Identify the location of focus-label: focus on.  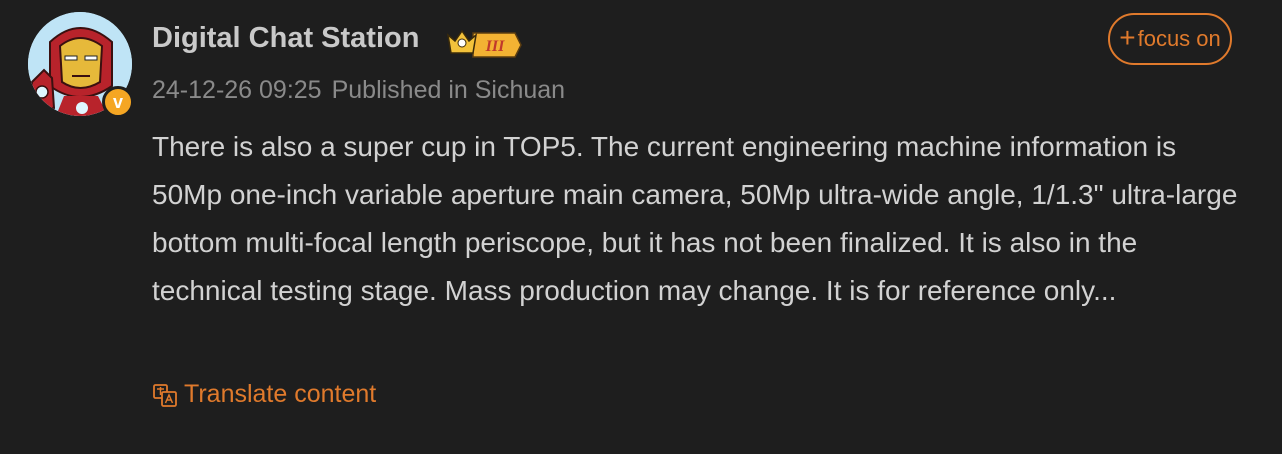
(1179, 38).